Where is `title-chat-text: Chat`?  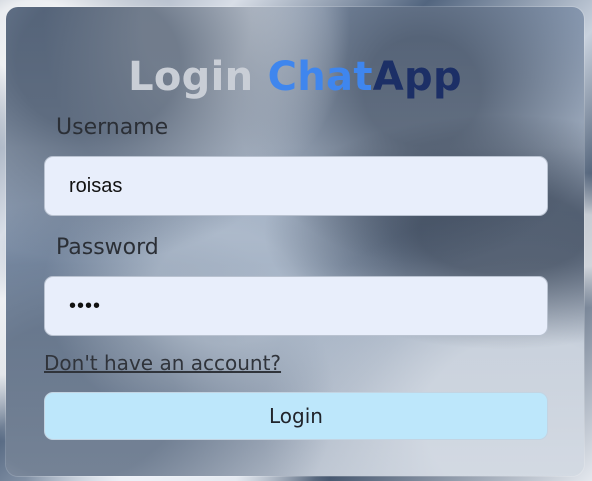
title-chat-text: Chat is located at coordinates (320, 77).